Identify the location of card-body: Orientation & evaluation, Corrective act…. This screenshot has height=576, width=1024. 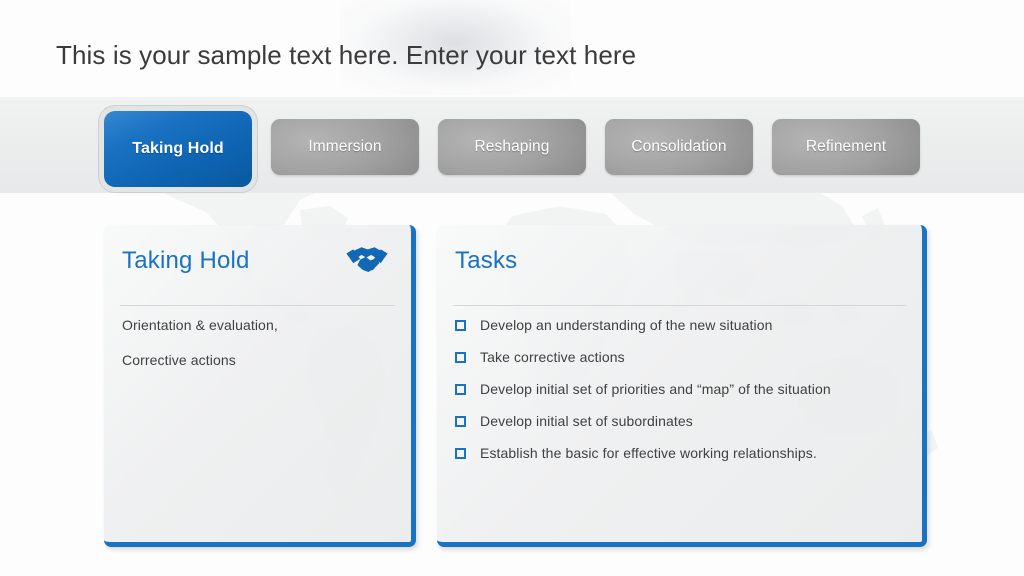
(259, 352).